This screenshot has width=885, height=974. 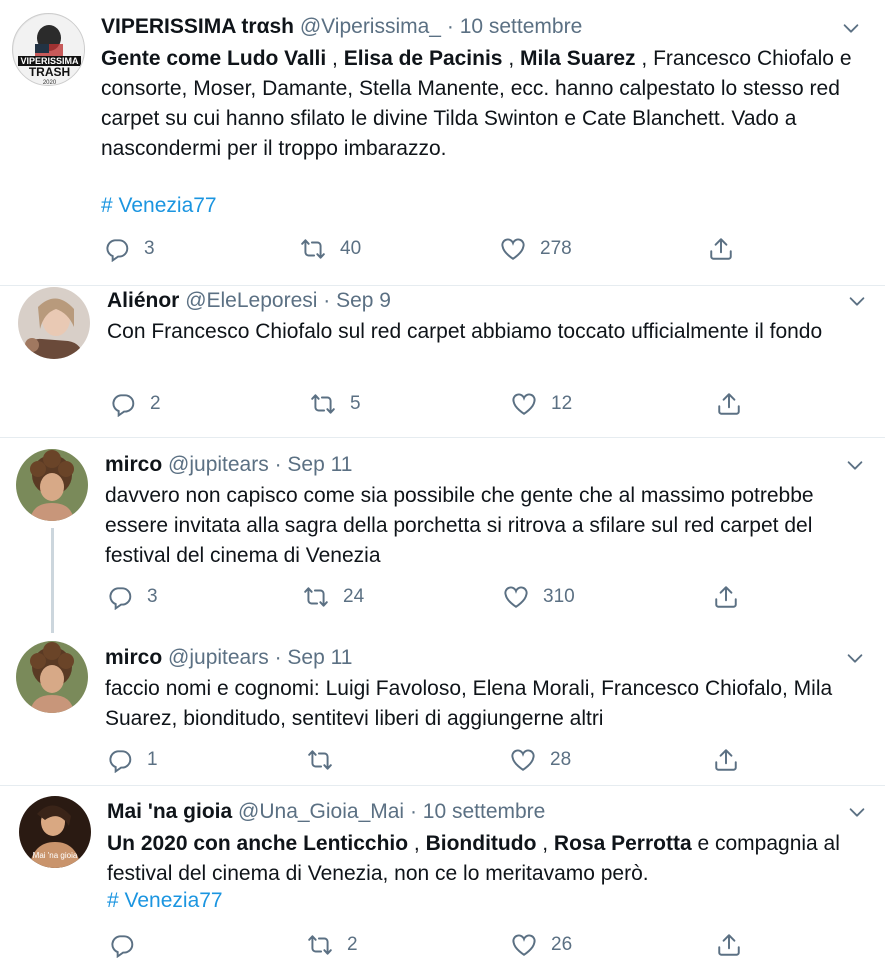 I want to click on like-button: 12, so click(x=541, y=404).